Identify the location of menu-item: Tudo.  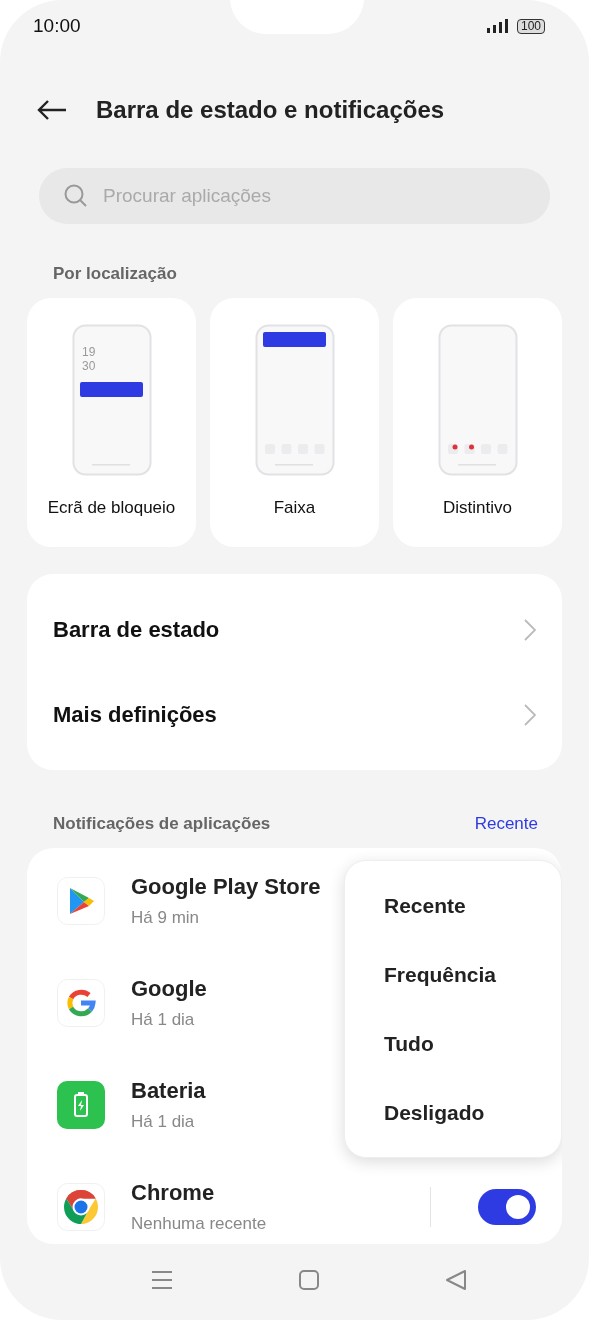
(453, 1043).